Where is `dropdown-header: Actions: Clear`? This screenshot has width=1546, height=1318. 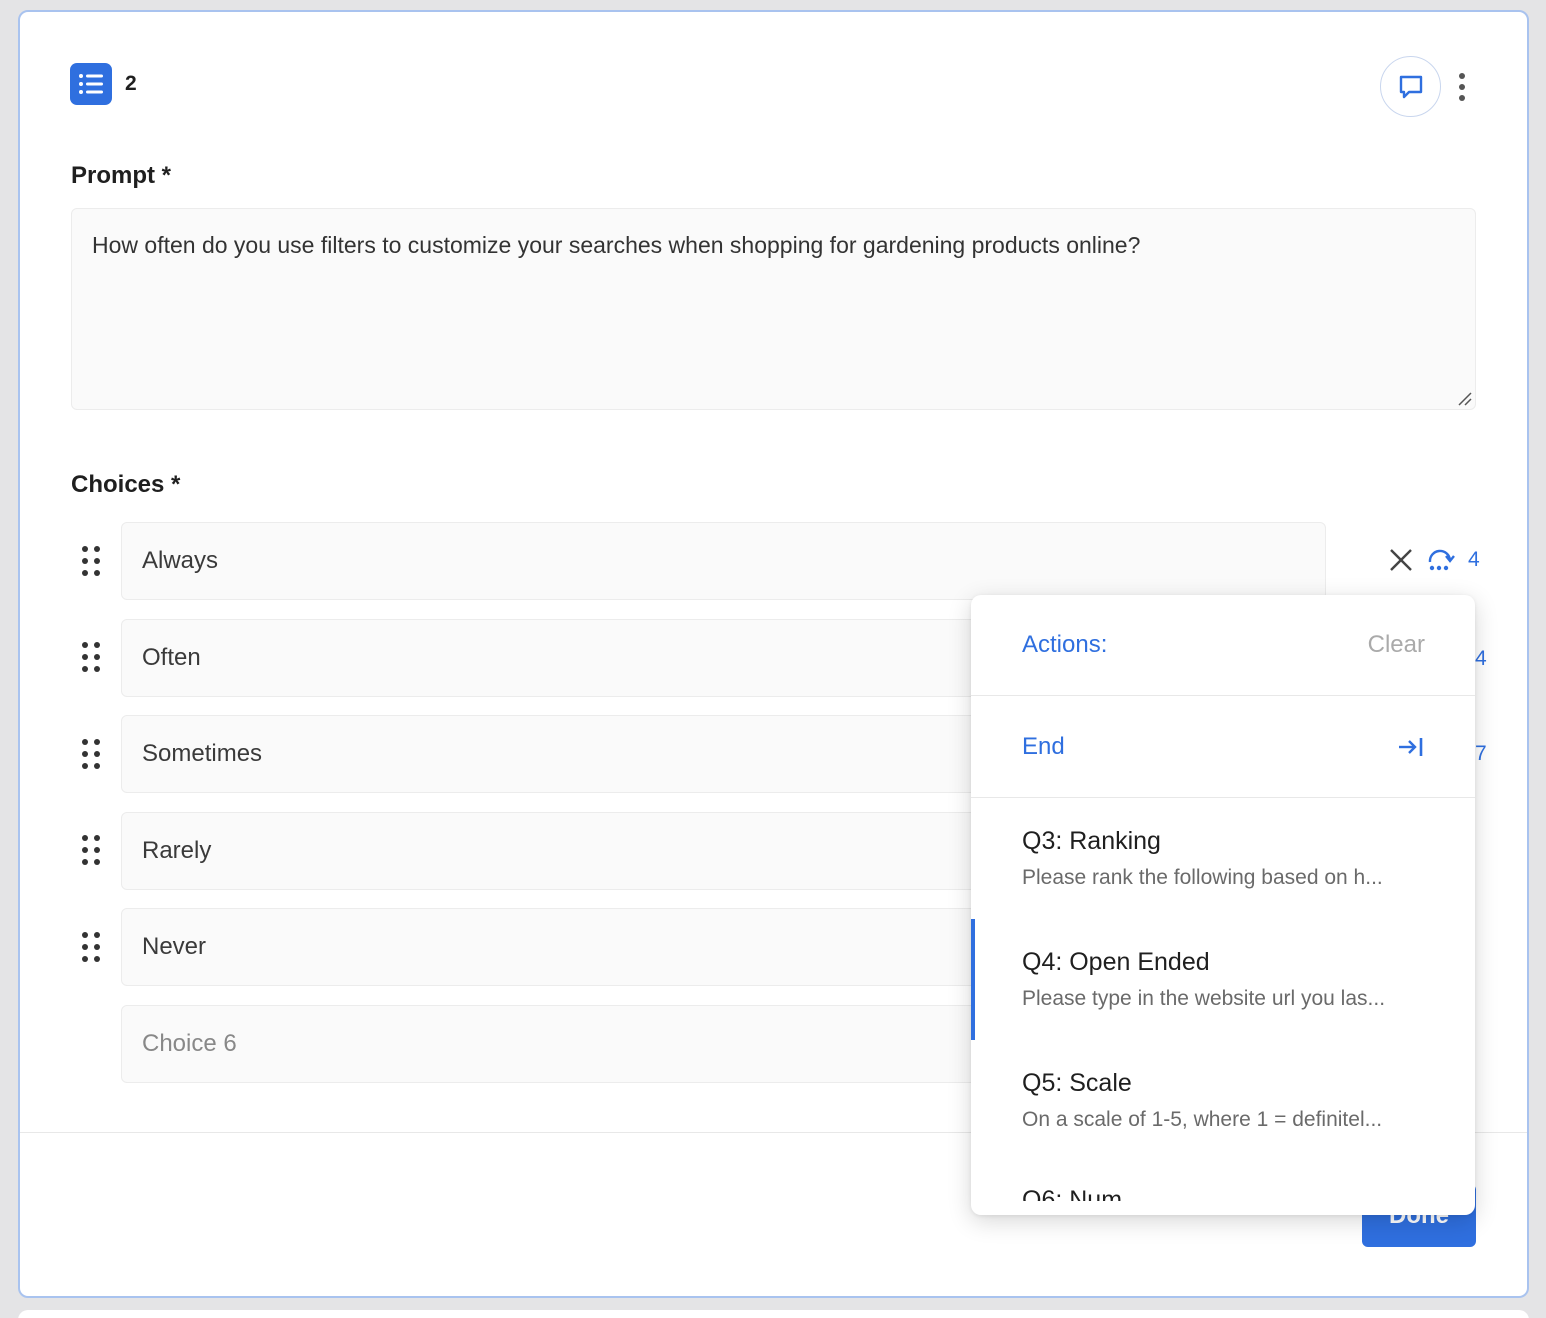
dropdown-header: Actions: Clear is located at coordinates (1223, 645).